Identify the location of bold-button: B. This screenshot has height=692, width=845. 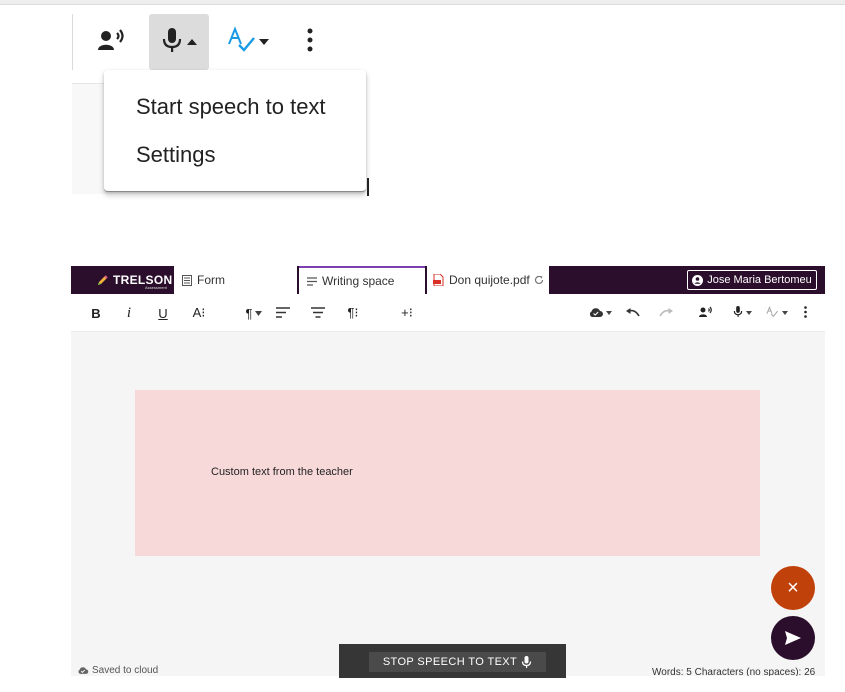
(96, 313).